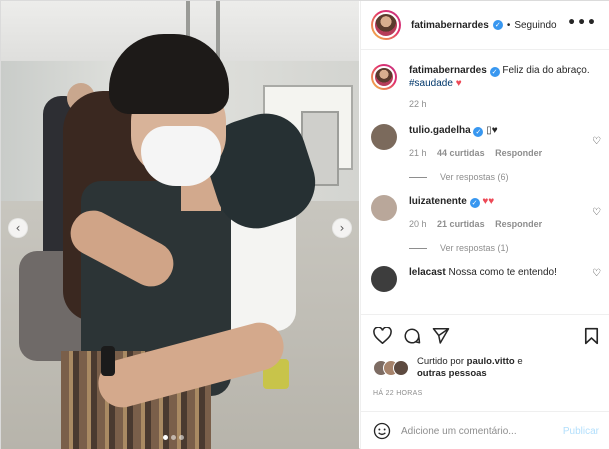 This screenshot has height=449, width=609. I want to click on publish-button: Publicar, so click(581, 431).